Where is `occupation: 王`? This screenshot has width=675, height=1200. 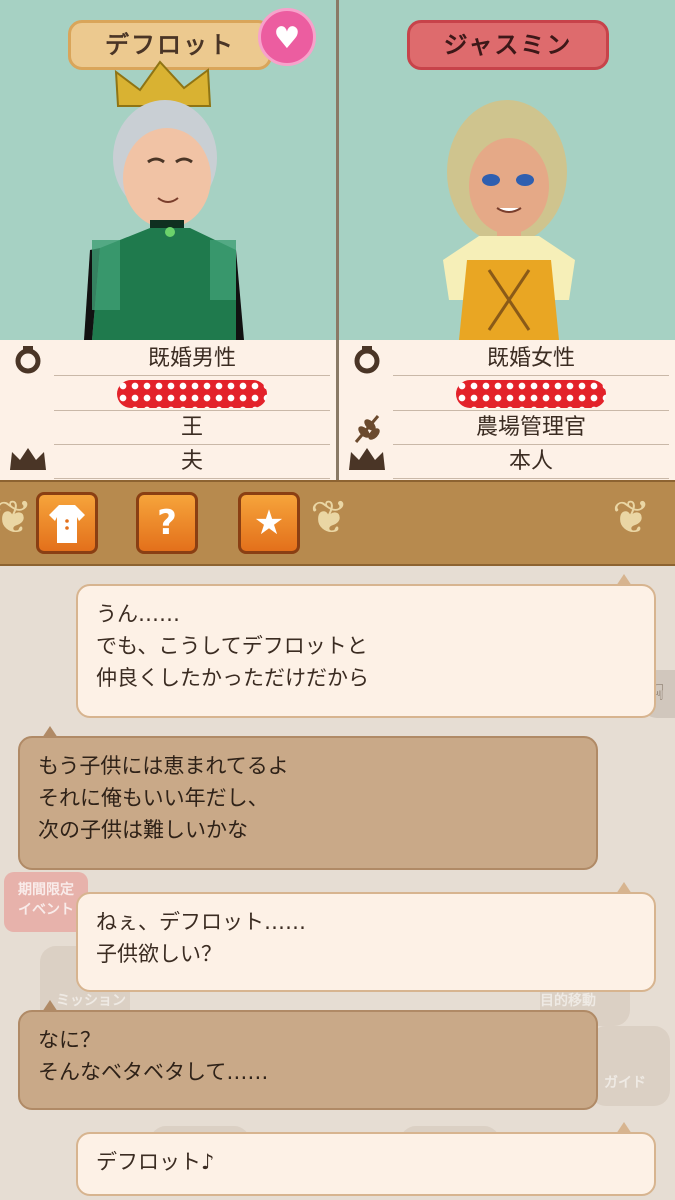 occupation: 王 is located at coordinates (192, 428).